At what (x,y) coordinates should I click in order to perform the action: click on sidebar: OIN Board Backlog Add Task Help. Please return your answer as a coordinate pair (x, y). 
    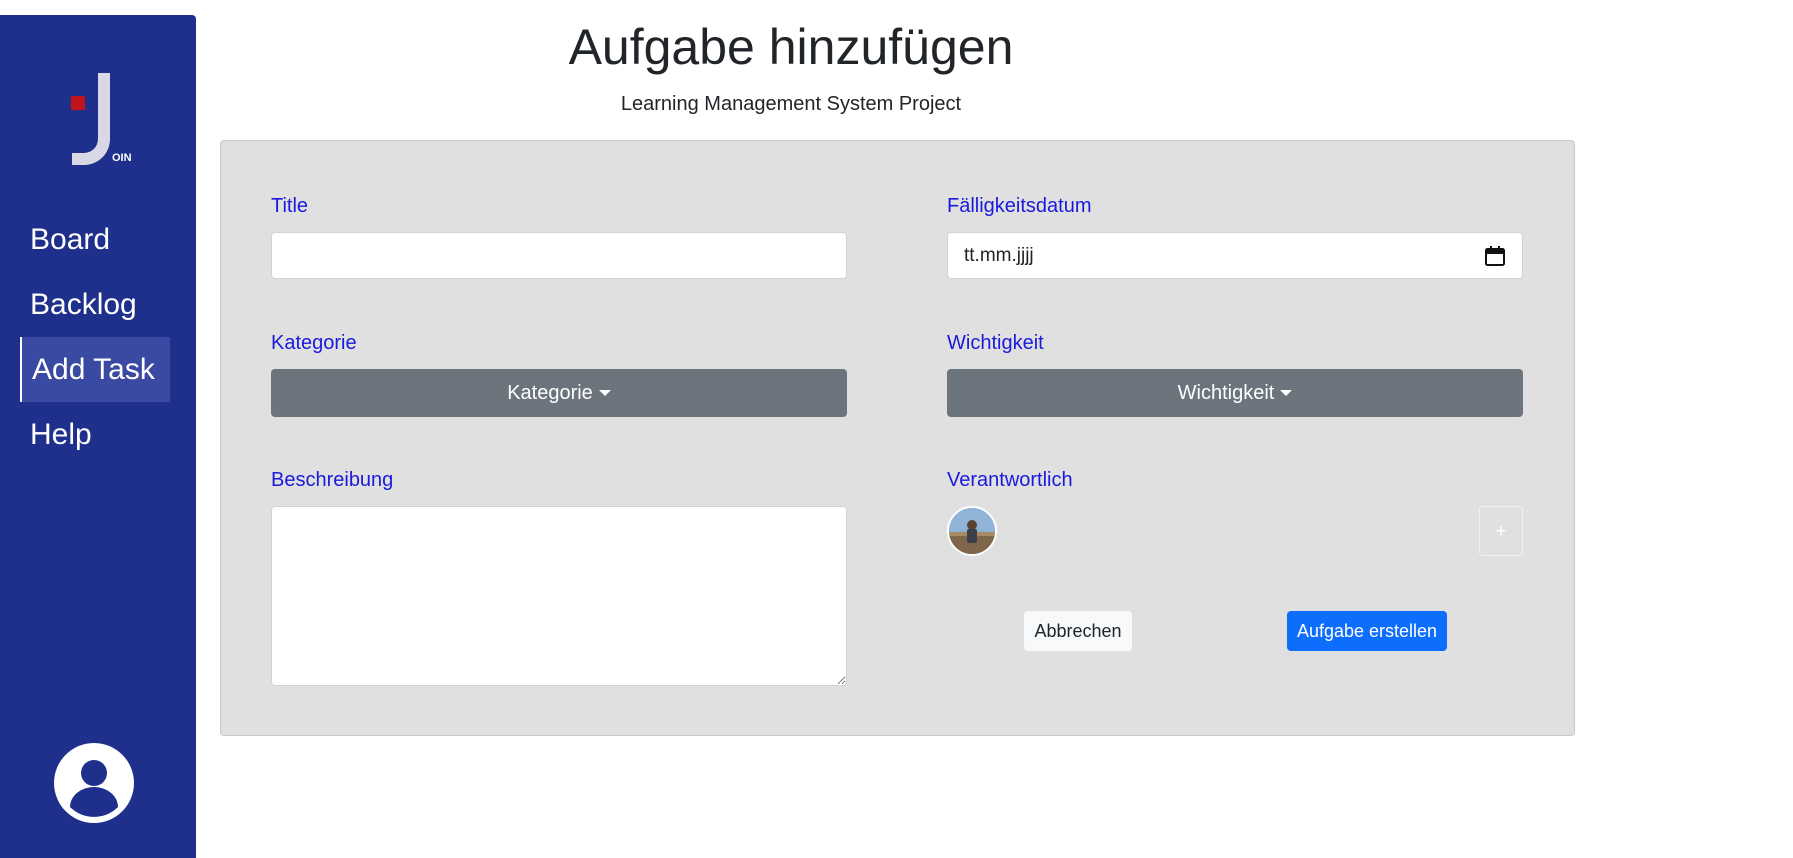
    Looking at the image, I should click on (98, 436).